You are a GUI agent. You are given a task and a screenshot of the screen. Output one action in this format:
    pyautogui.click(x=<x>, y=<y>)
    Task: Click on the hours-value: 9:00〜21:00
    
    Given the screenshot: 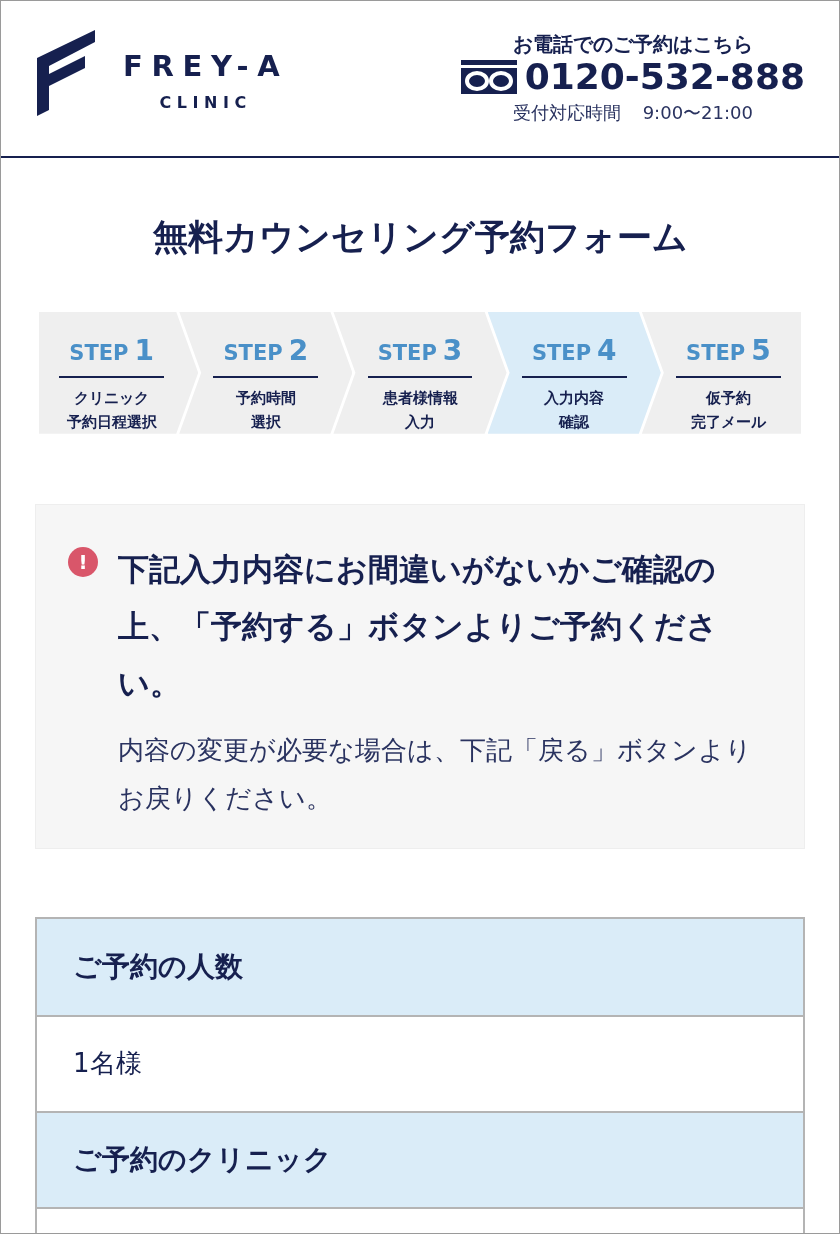 What is the action you would take?
    pyautogui.click(x=697, y=112)
    